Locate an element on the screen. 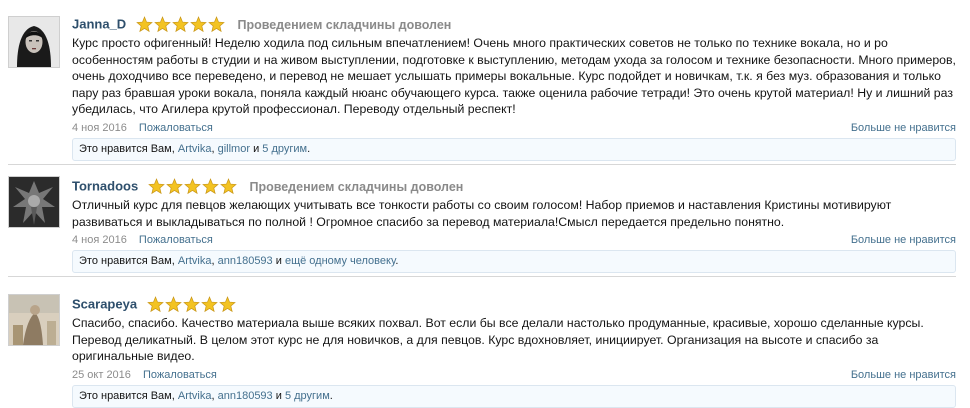  likes-others-link: ещё одному человеку is located at coordinates (340, 261).